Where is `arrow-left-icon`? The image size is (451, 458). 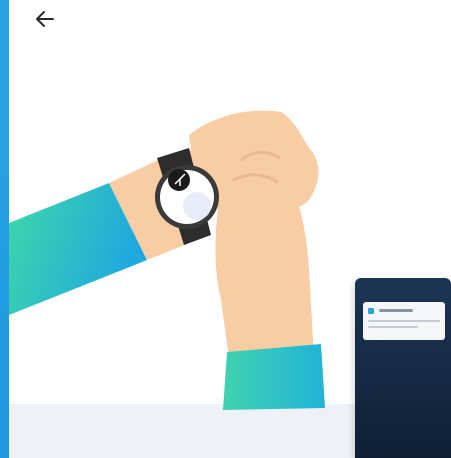 arrow-left-icon is located at coordinates (45, 19).